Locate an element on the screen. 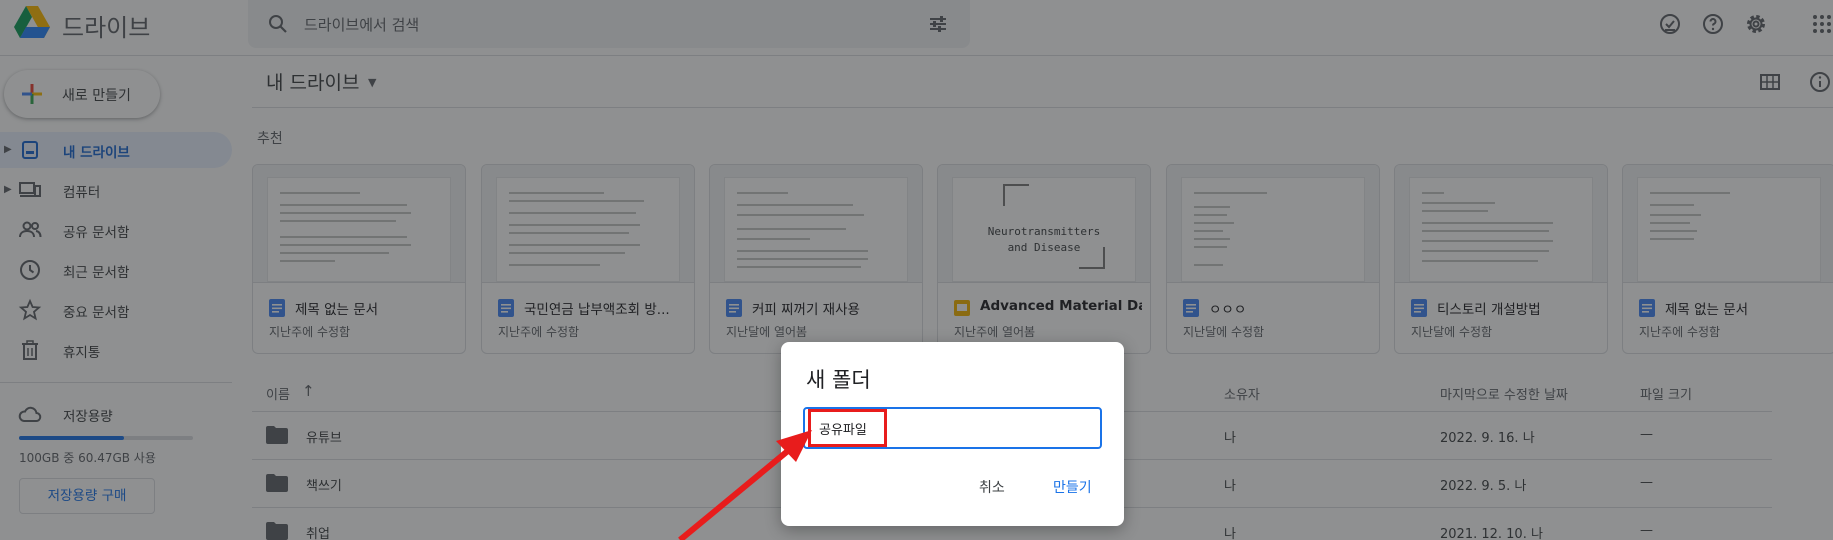 Image resolution: width=1833 pixels, height=540 pixels. new-folder-dialog: 새 폴더 취소 만들기 is located at coordinates (952, 434).